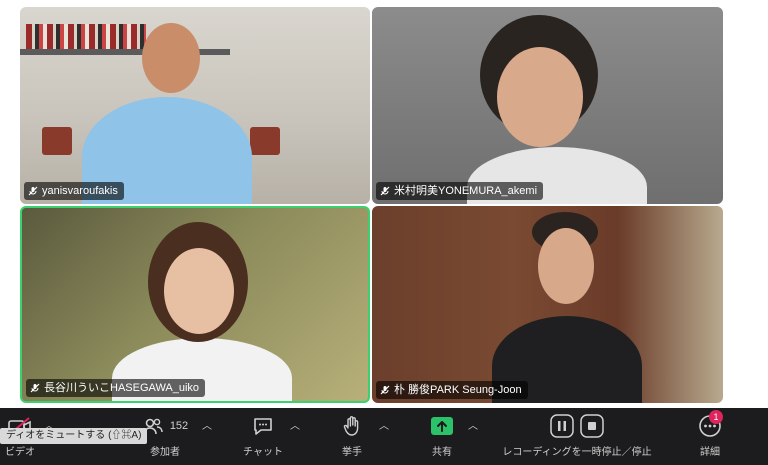 This screenshot has width=768, height=465. What do you see at coordinates (80, 191) in the screenshot?
I see `participant-name: yanisvaroufakis` at bounding box center [80, 191].